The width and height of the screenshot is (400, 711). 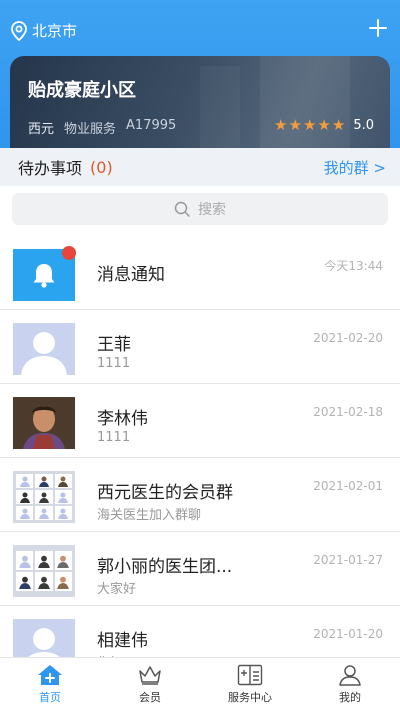 I want to click on list-item: 消息通知 今天13:44, so click(x=200, y=273).